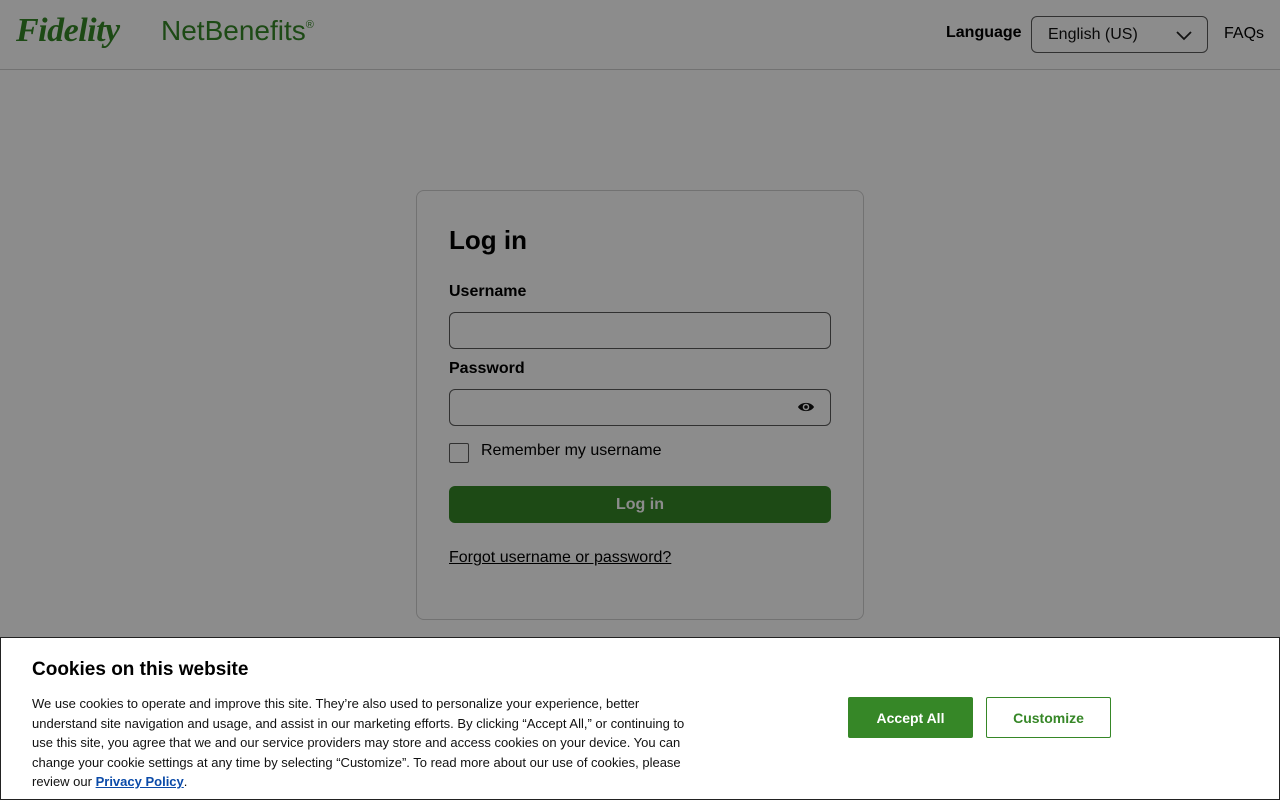  Describe the element at coordinates (140, 781) in the screenshot. I see `privacy-policy-link: Privacy Policy` at that location.